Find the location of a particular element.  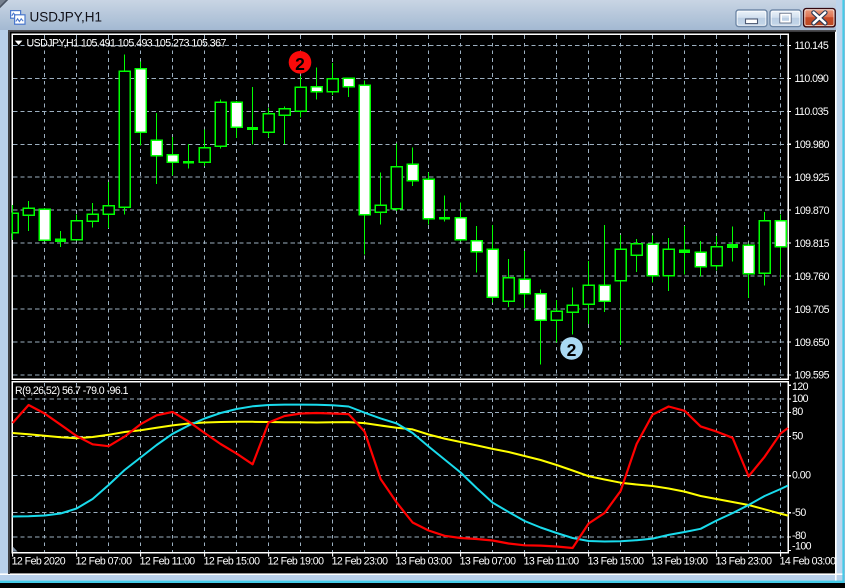

svg-text: 109.870 is located at coordinates (812, 211).